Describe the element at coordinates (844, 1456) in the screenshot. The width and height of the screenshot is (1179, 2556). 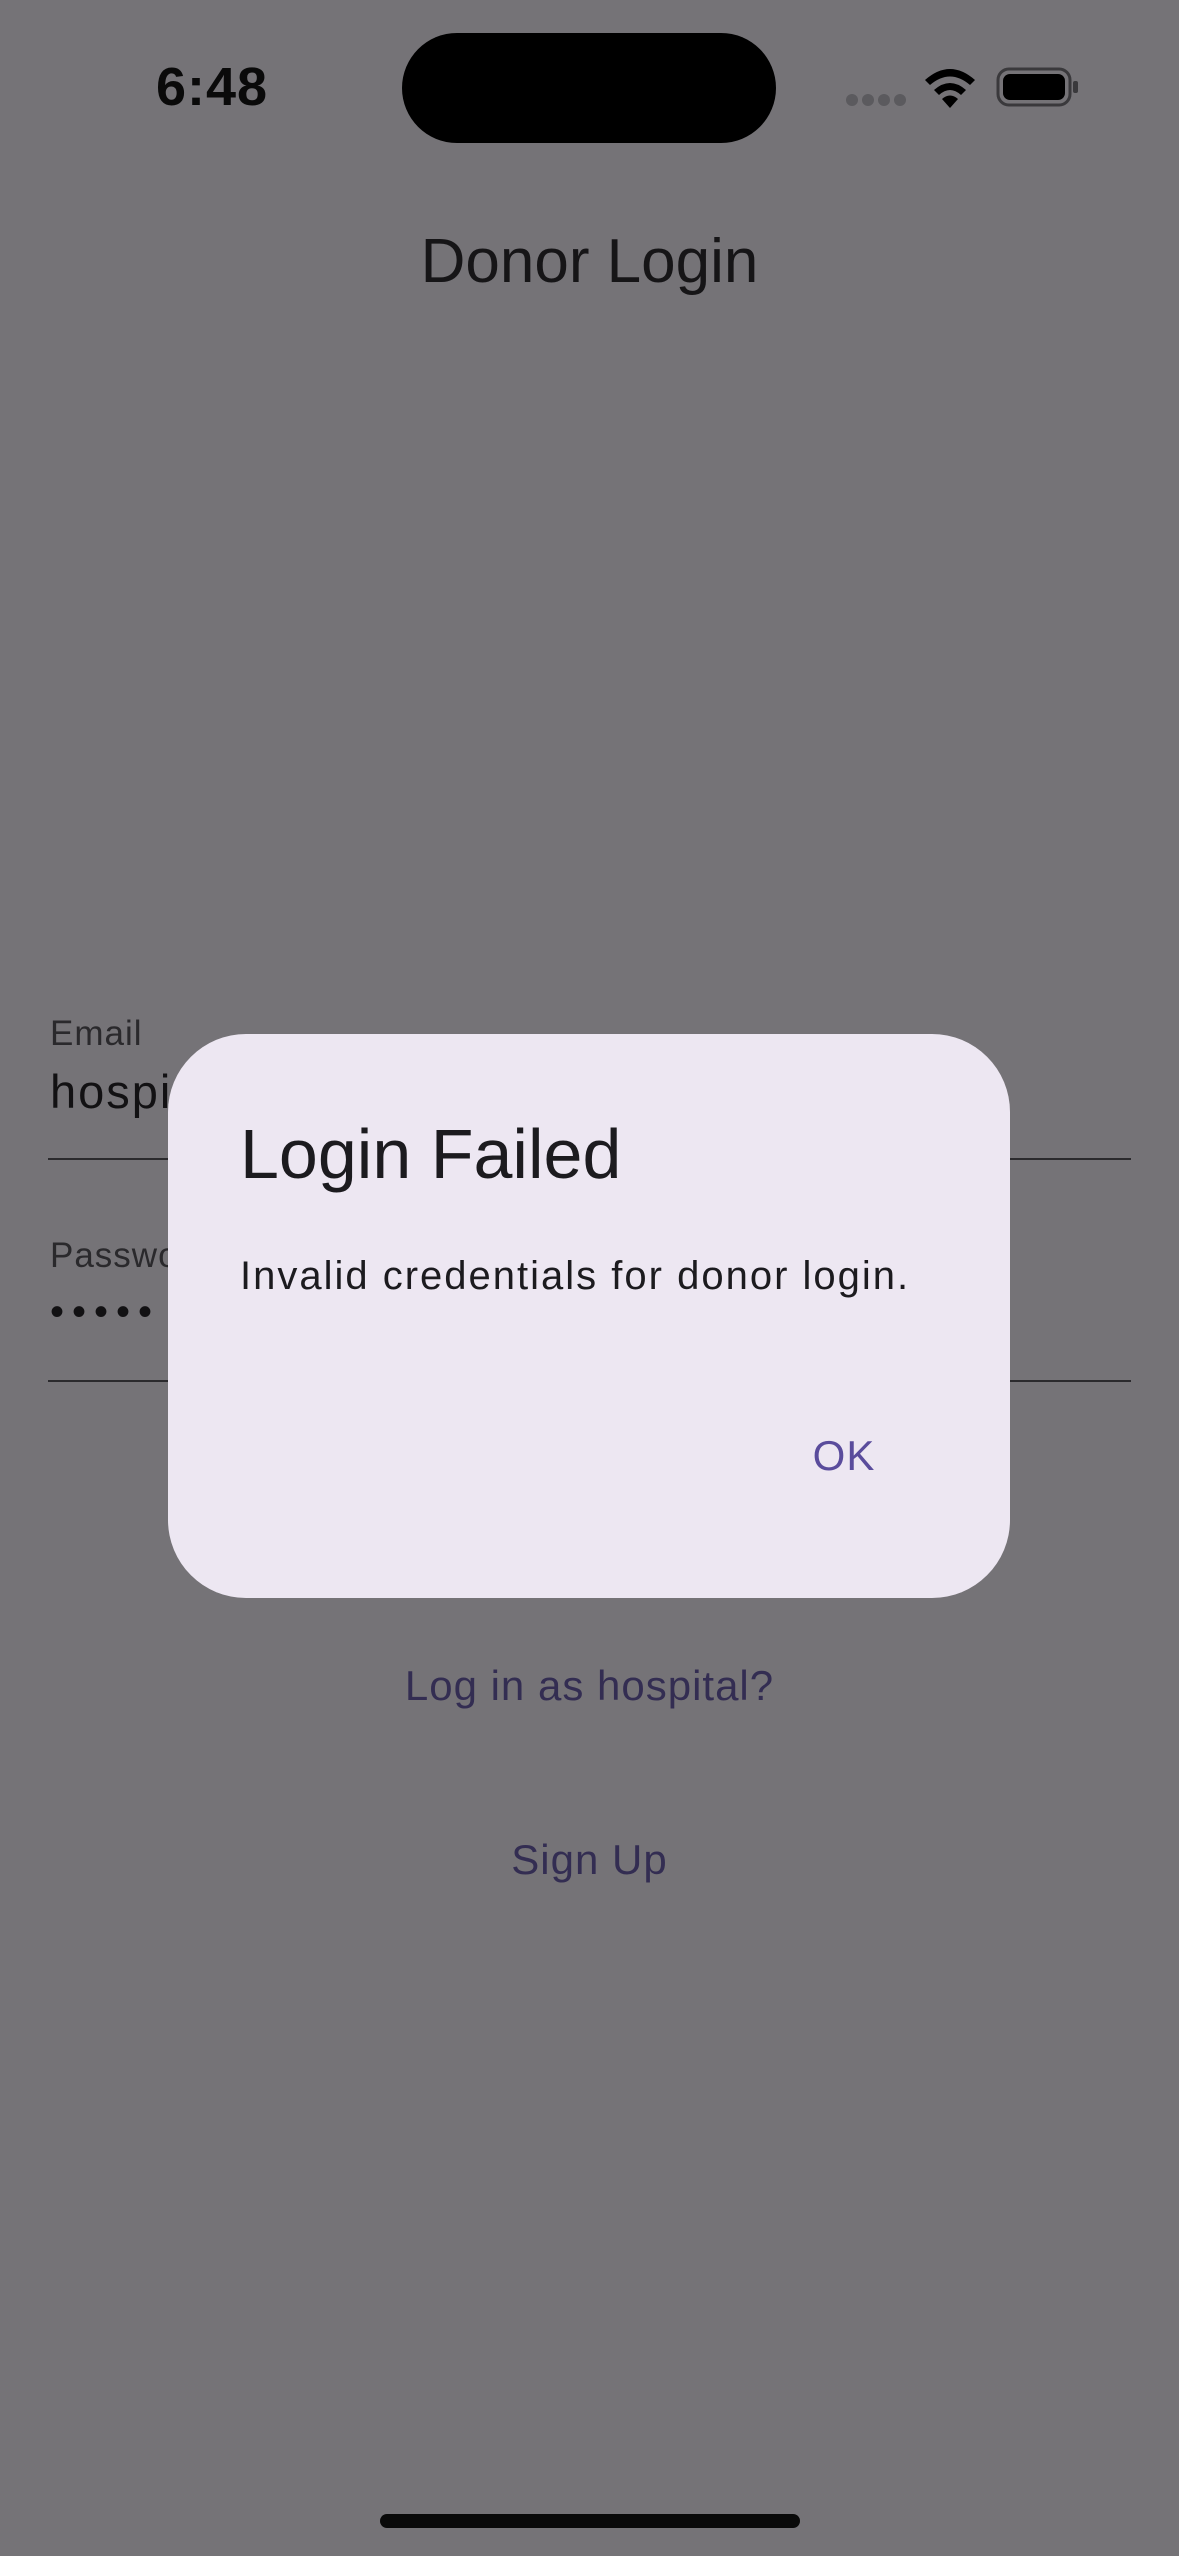
I see `ok-button: OK` at that location.